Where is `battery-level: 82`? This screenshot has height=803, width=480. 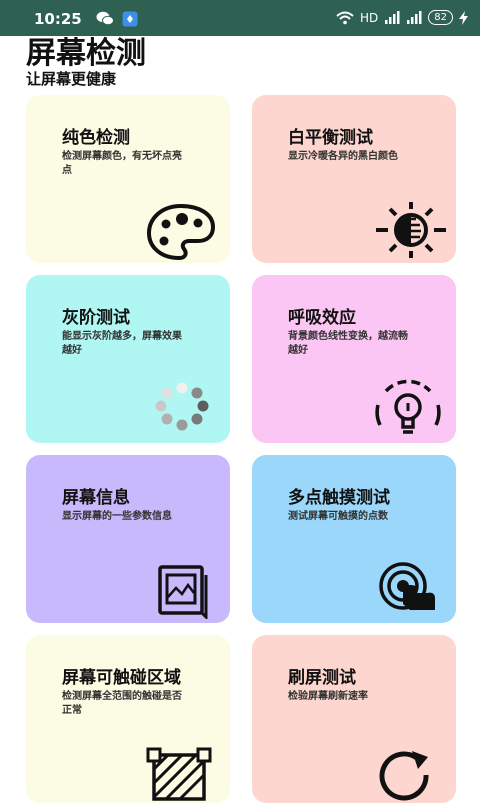
battery-level: 82 is located at coordinates (440, 17).